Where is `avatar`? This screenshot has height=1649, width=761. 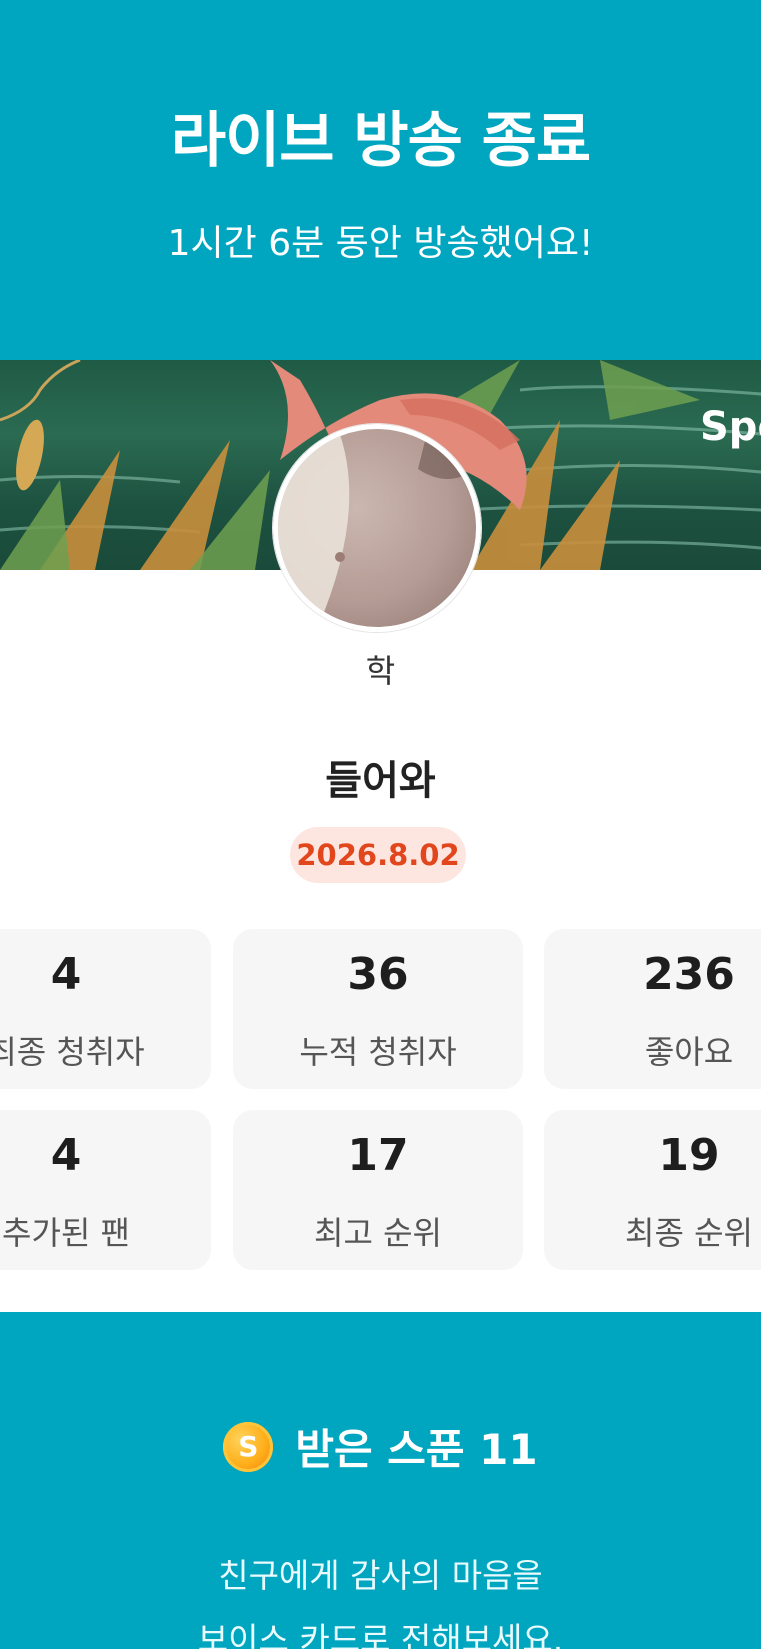 avatar is located at coordinates (377, 528).